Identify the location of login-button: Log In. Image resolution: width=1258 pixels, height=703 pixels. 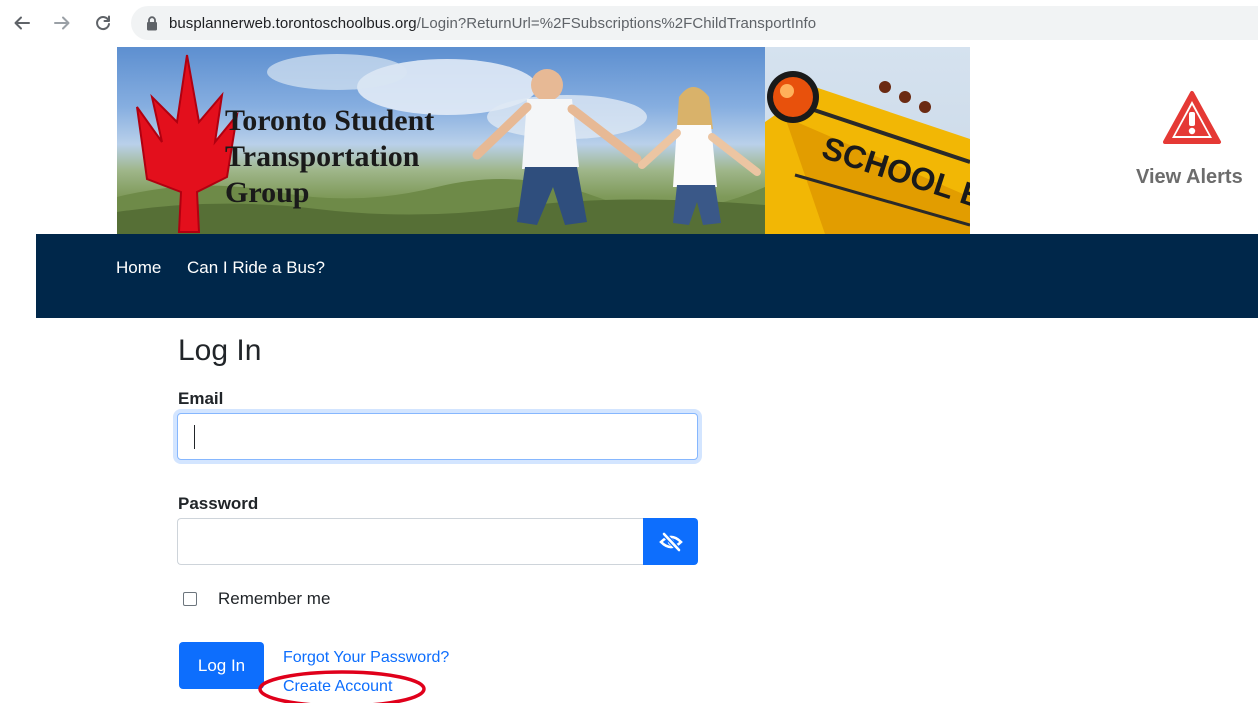
(221, 665).